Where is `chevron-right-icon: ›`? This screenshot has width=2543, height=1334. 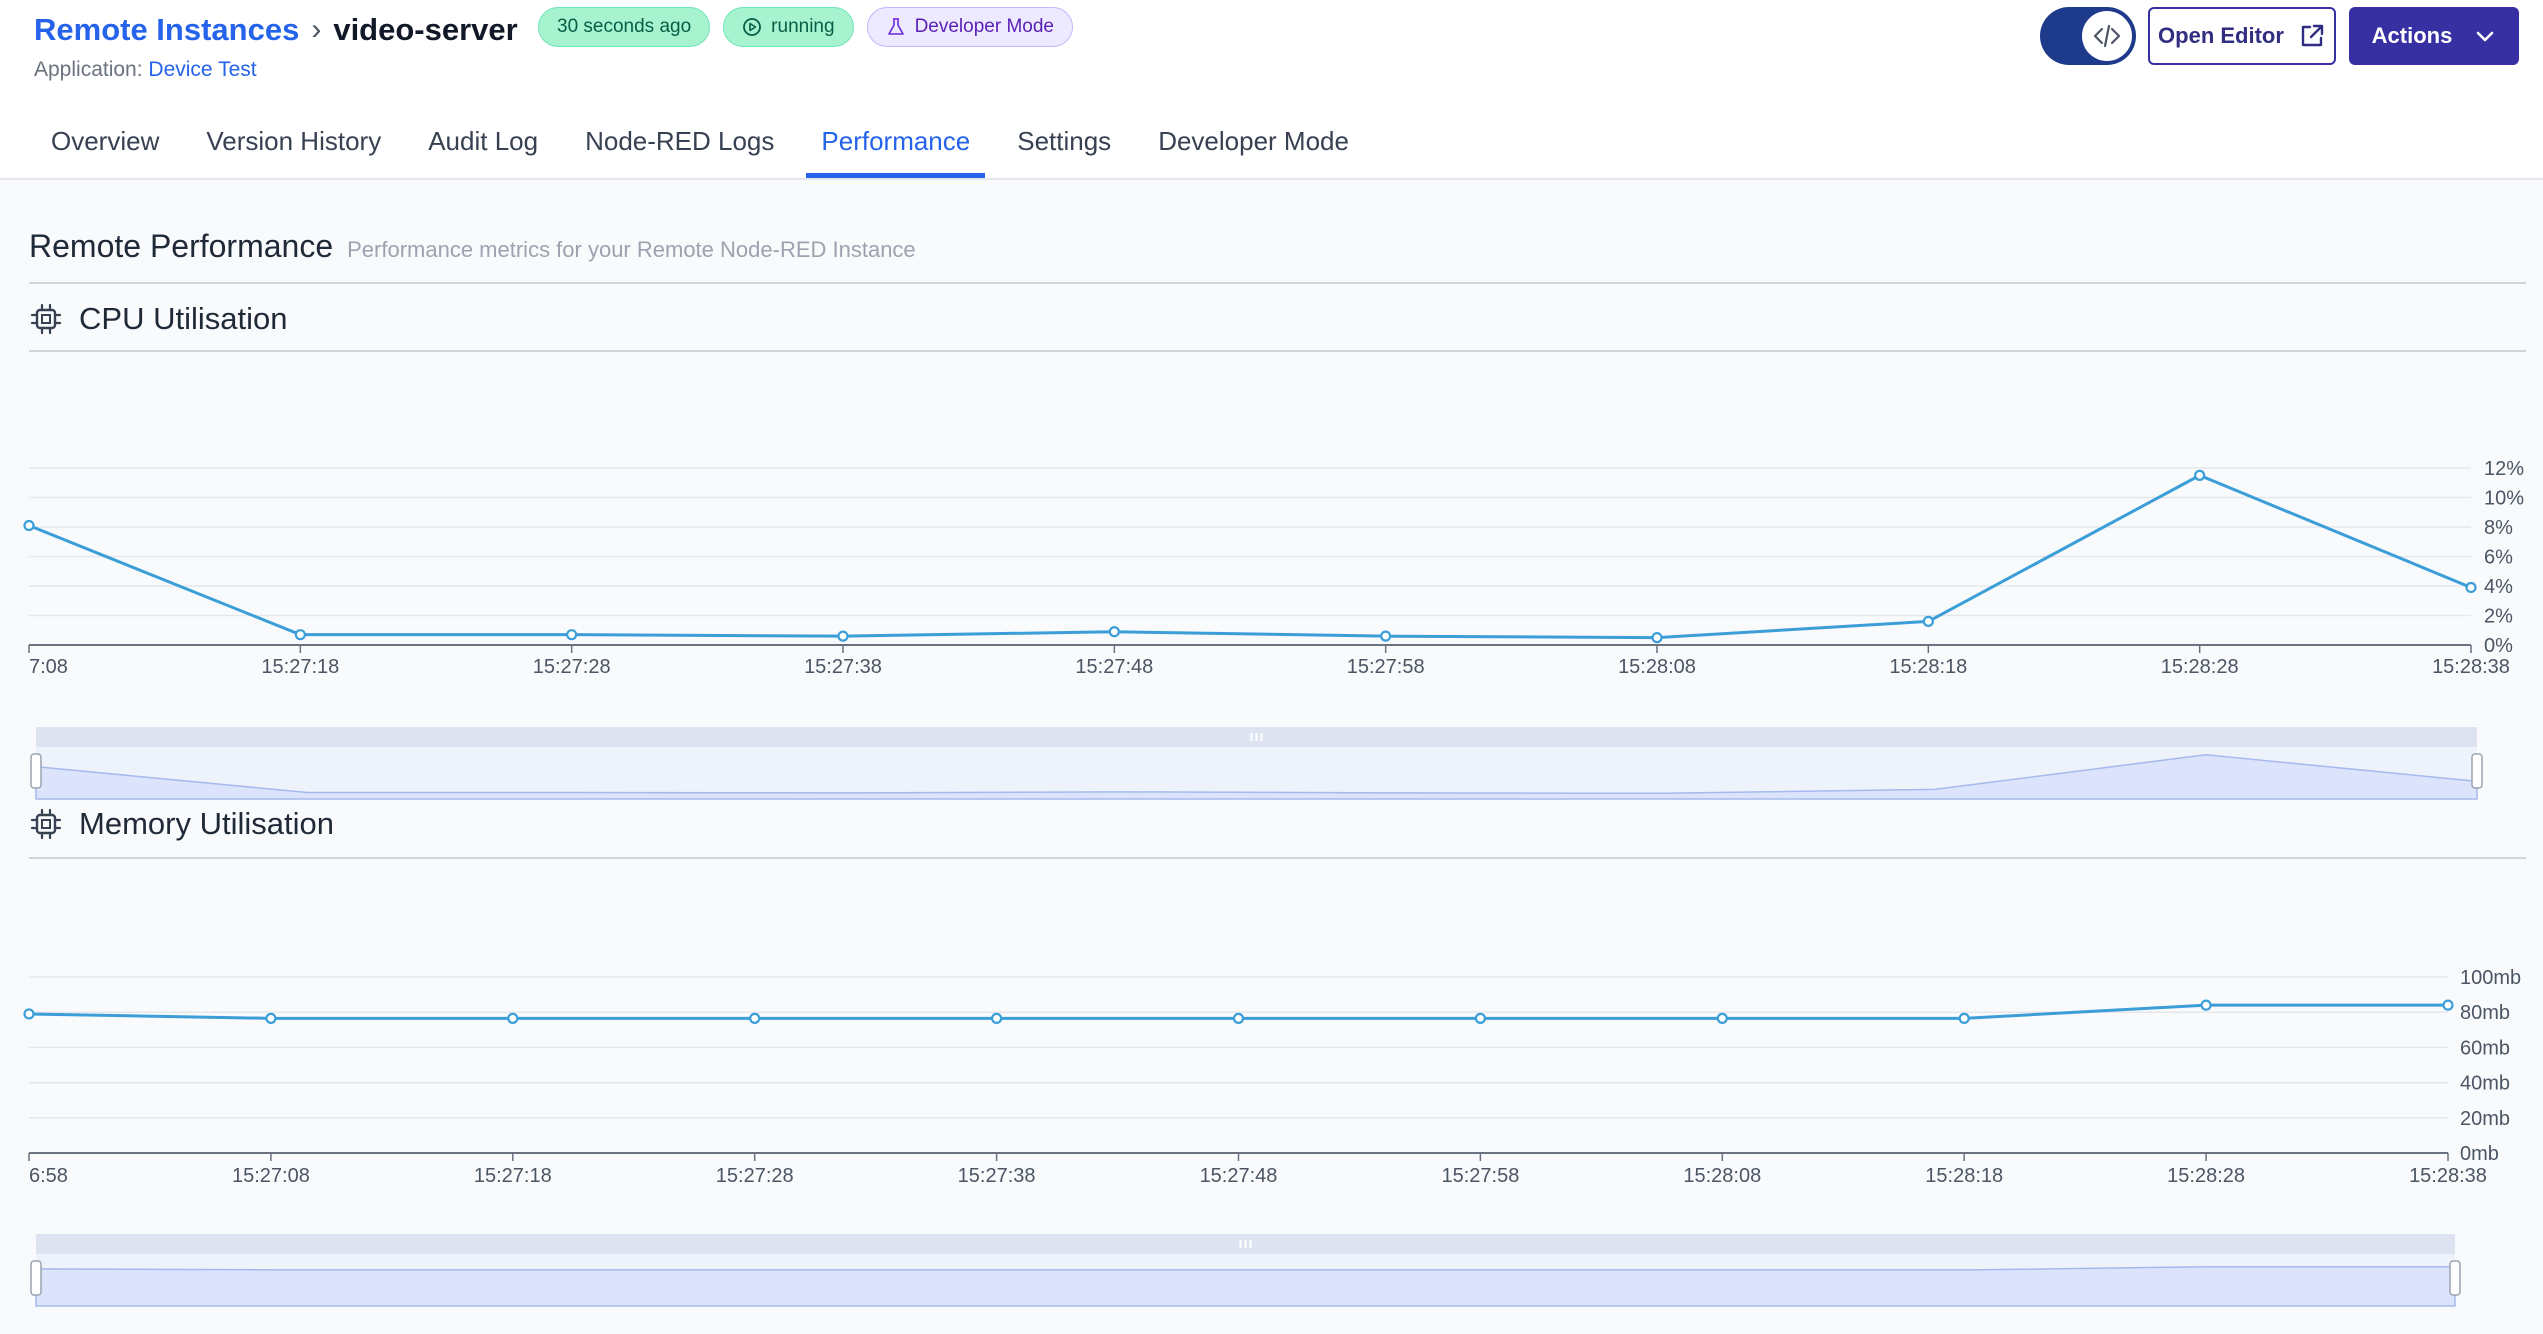
chevron-right-icon: › is located at coordinates (316, 29).